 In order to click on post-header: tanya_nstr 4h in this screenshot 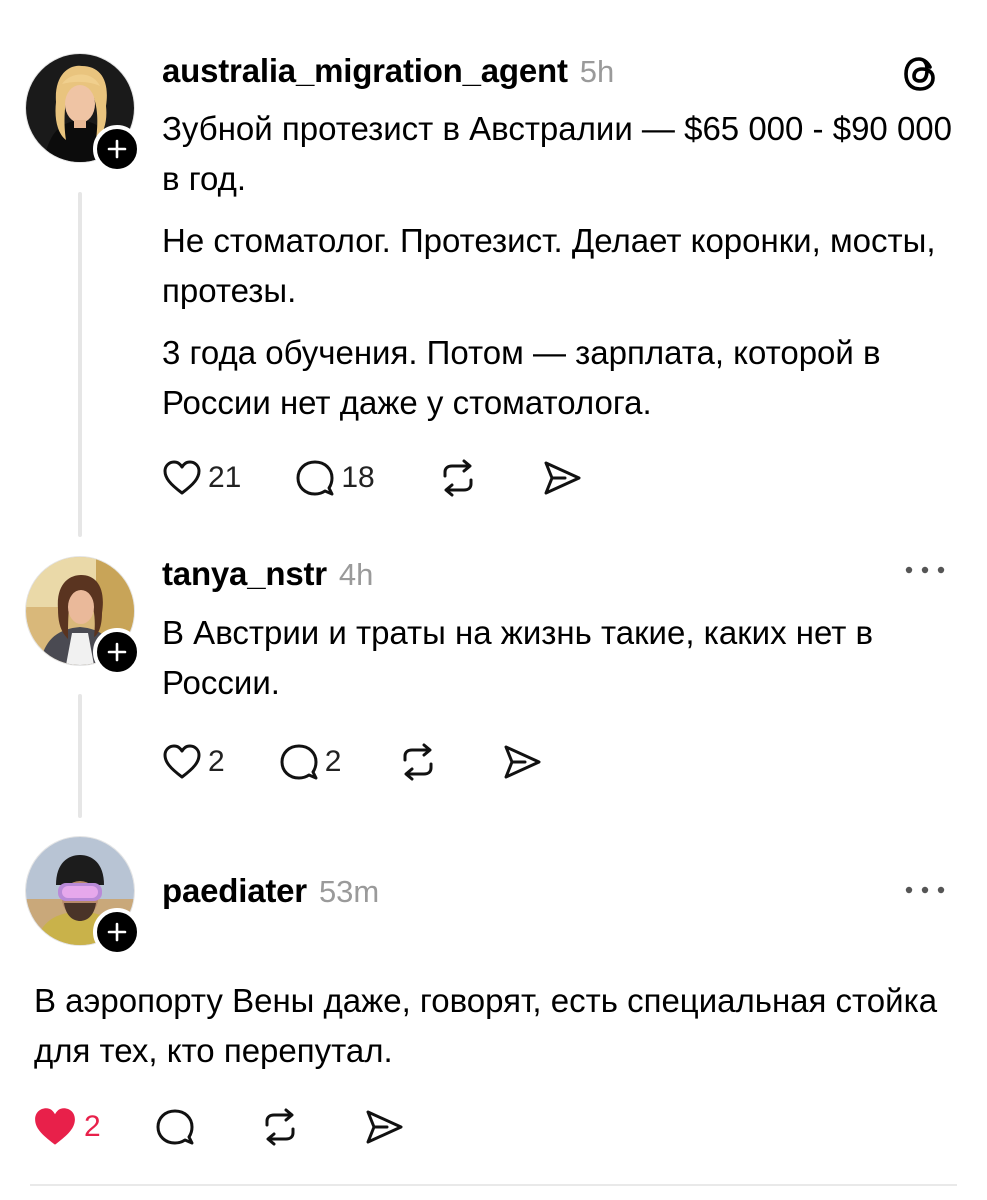, I will do `click(267, 574)`.